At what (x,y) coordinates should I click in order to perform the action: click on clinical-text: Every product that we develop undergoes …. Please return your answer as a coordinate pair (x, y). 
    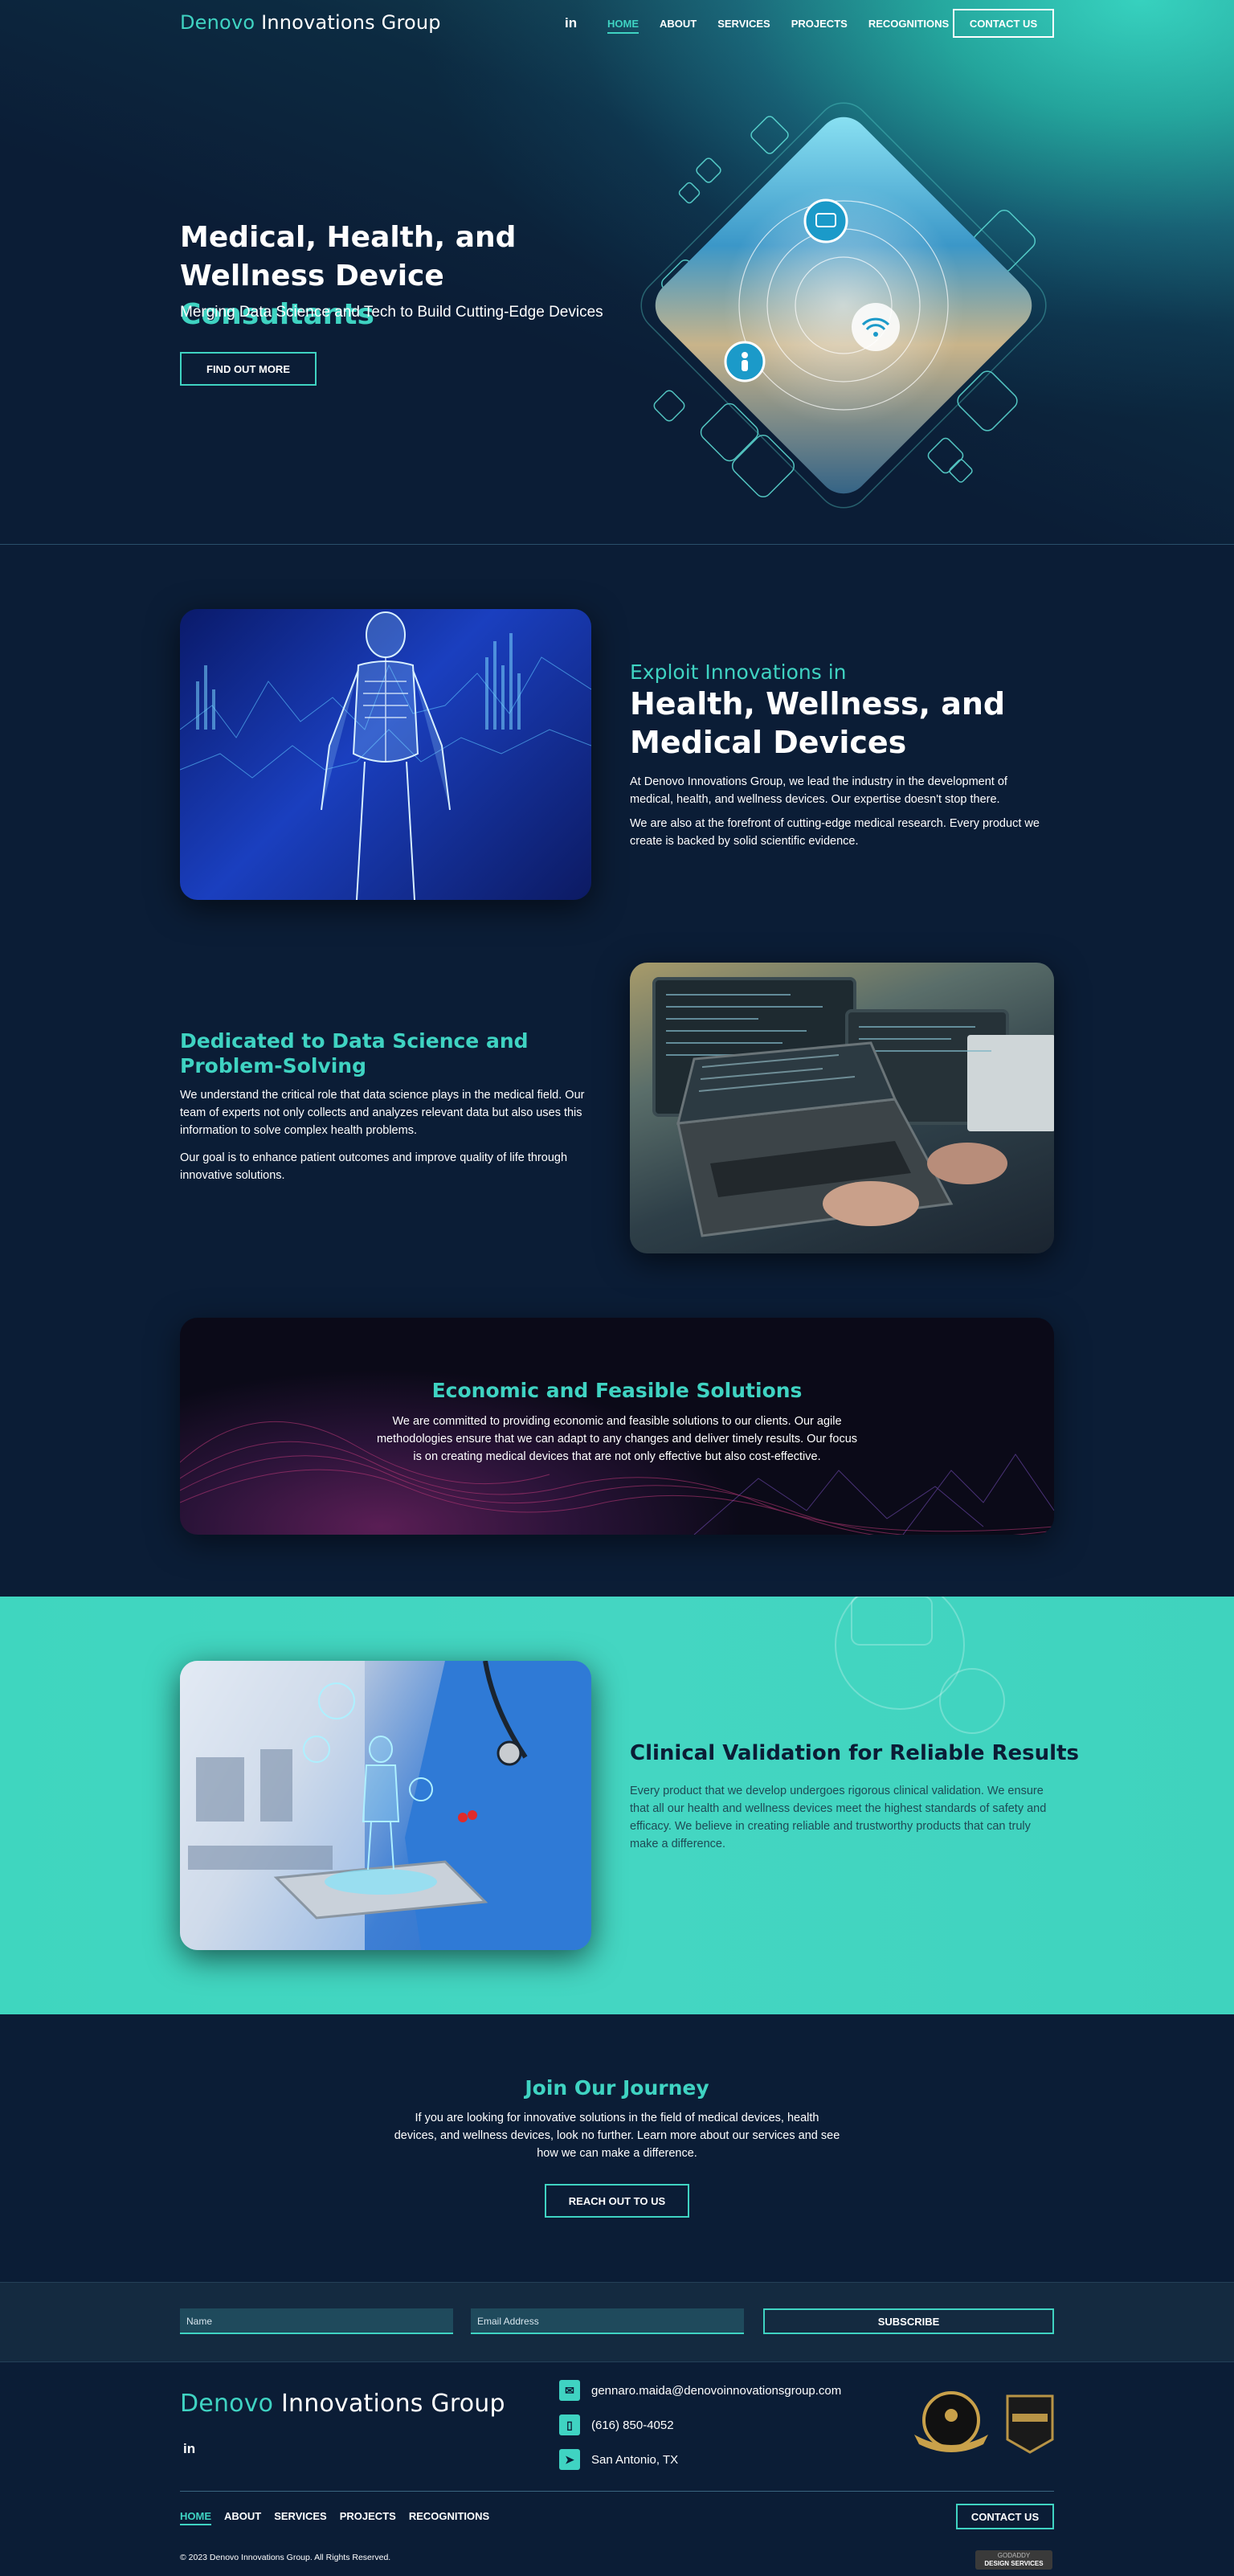
    Looking at the image, I should click on (838, 1818).